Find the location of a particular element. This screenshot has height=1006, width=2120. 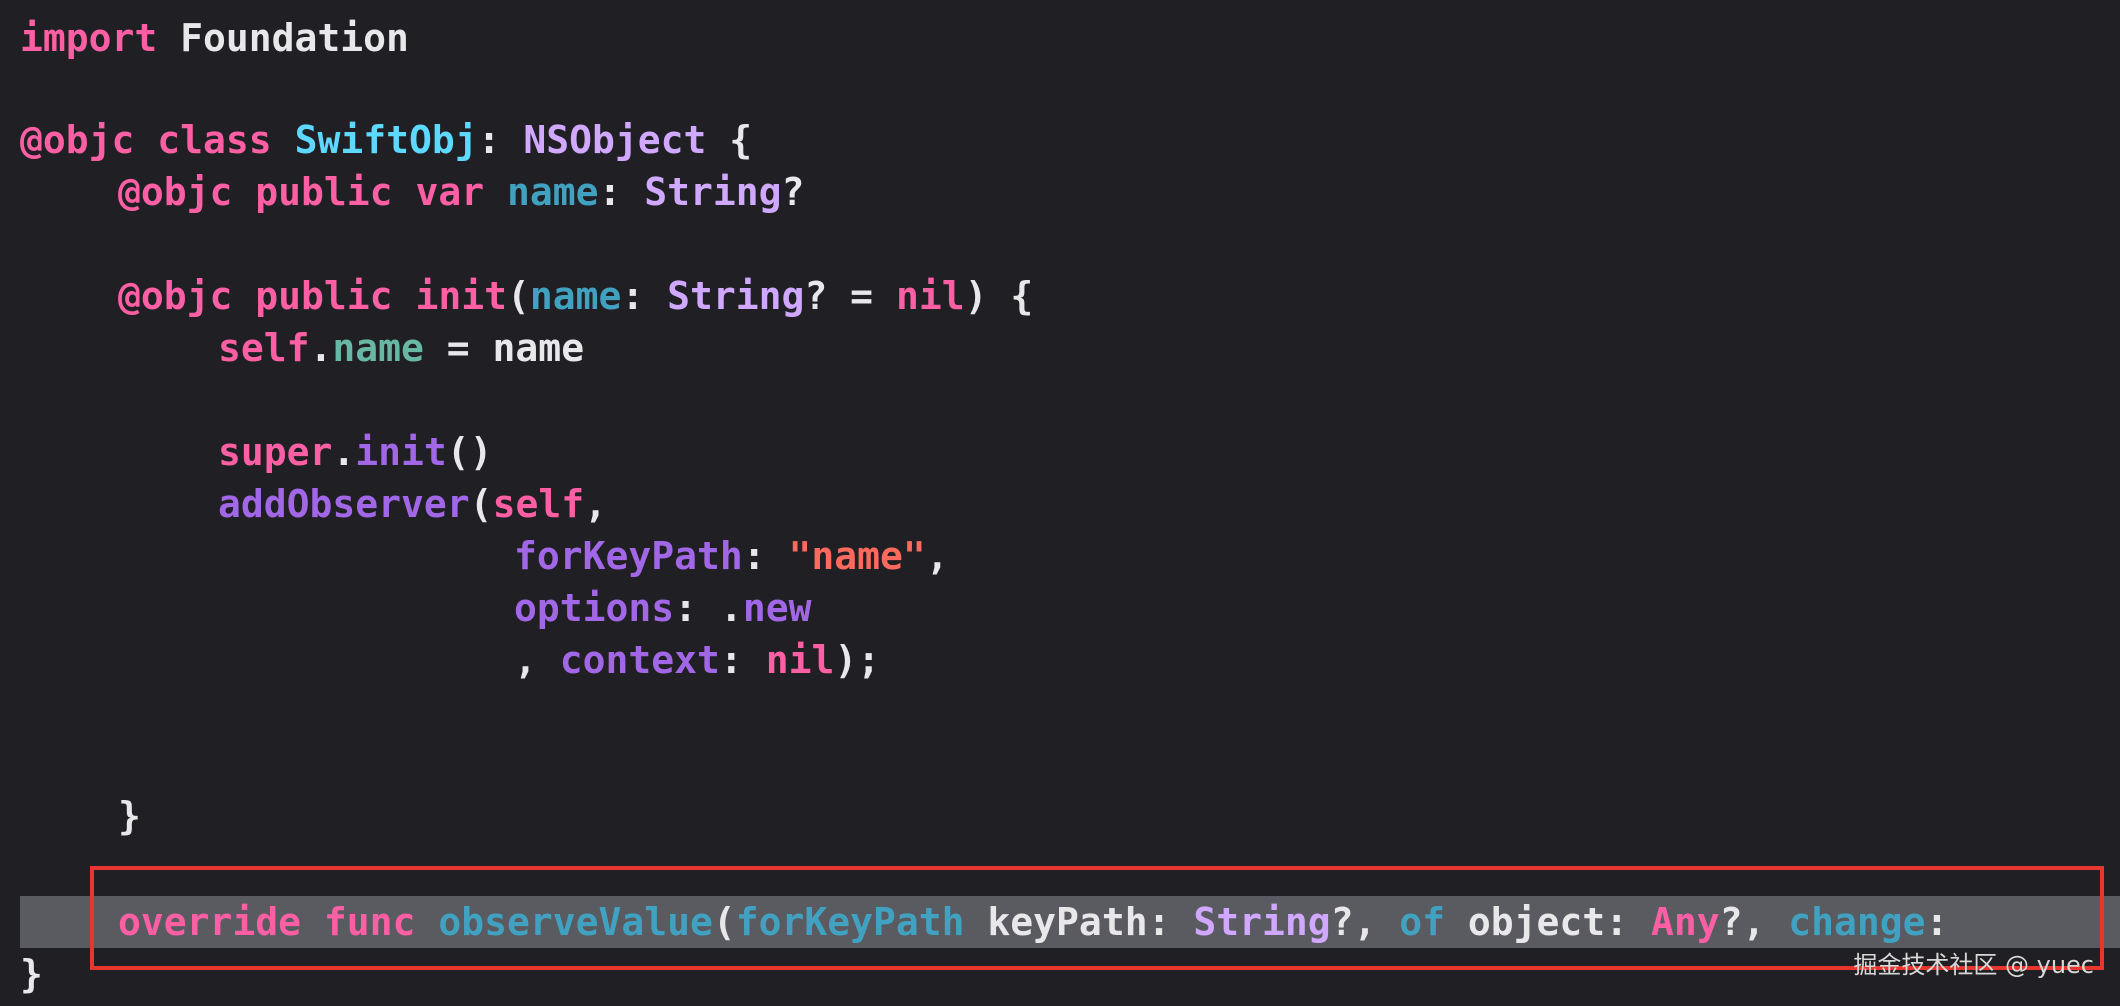

code-line-super-init: super.init() is located at coordinates (355, 452).